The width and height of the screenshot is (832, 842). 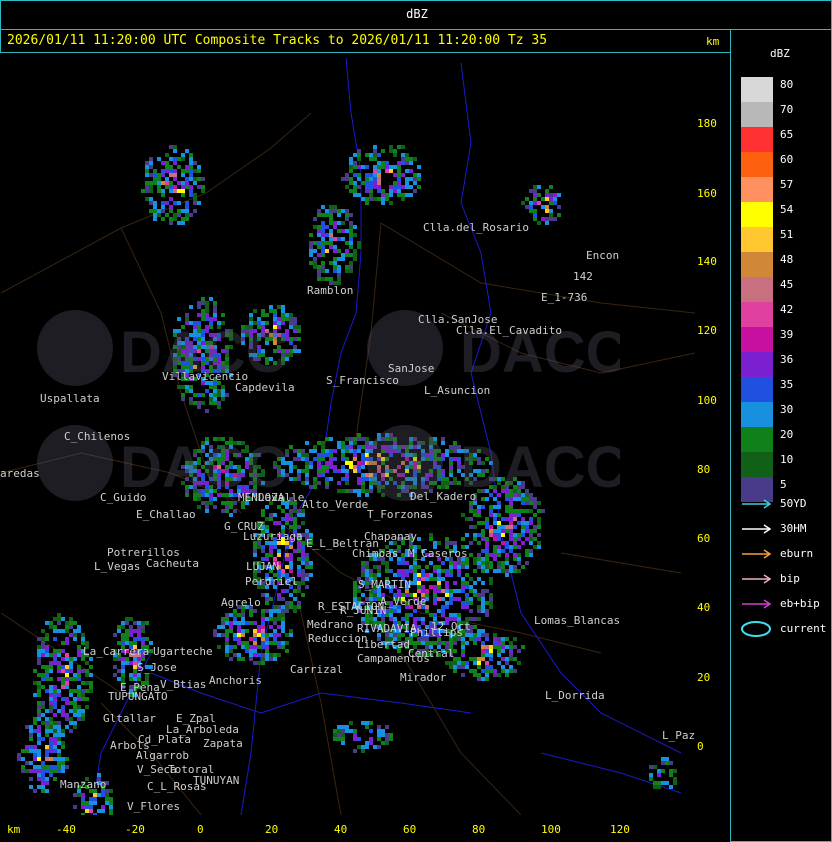 What do you see at coordinates (787, 434) in the screenshot?
I see `legend-swatch-label: 20` at bounding box center [787, 434].